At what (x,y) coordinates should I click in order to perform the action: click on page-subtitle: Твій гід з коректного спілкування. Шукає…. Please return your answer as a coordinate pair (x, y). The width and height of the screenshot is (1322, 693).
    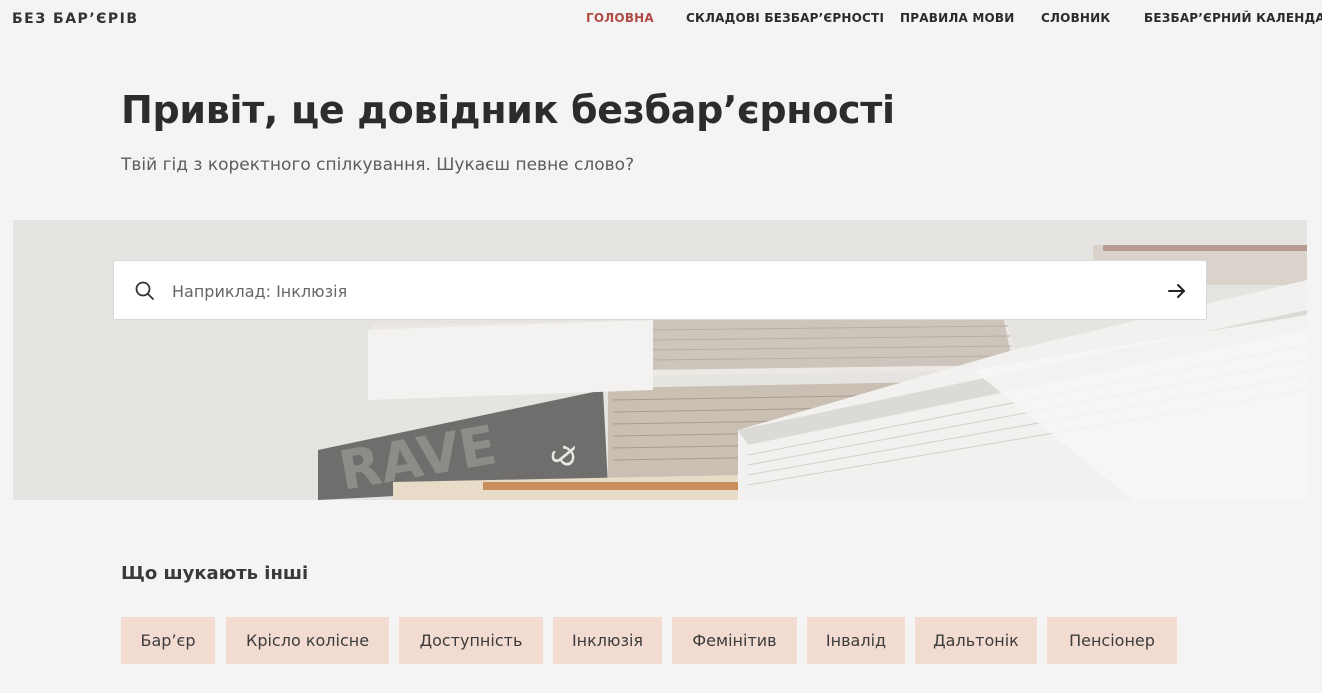
    Looking at the image, I should click on (378, 165).